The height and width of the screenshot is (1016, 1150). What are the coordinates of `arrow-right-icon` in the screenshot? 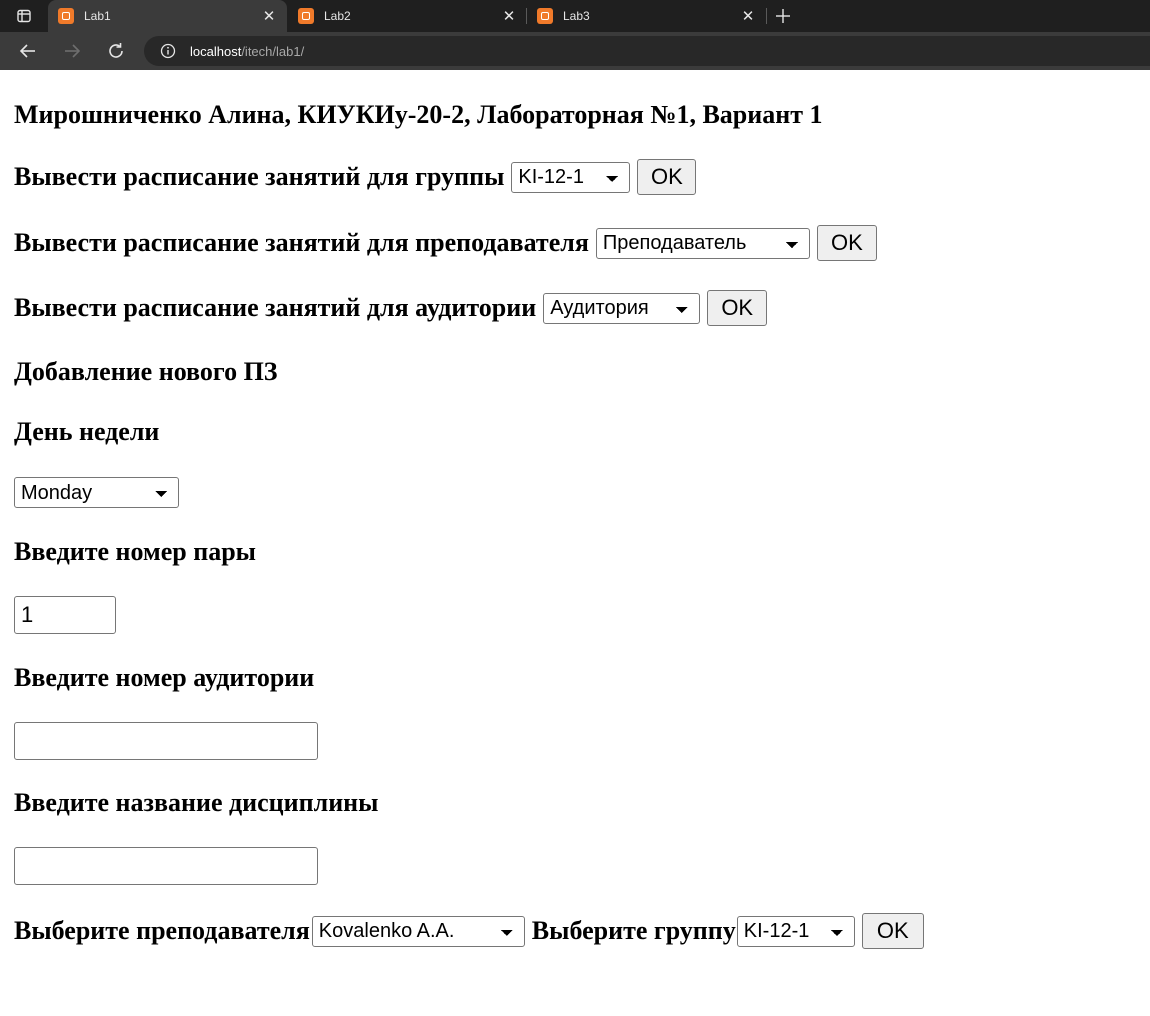 It's located at (73, 51).